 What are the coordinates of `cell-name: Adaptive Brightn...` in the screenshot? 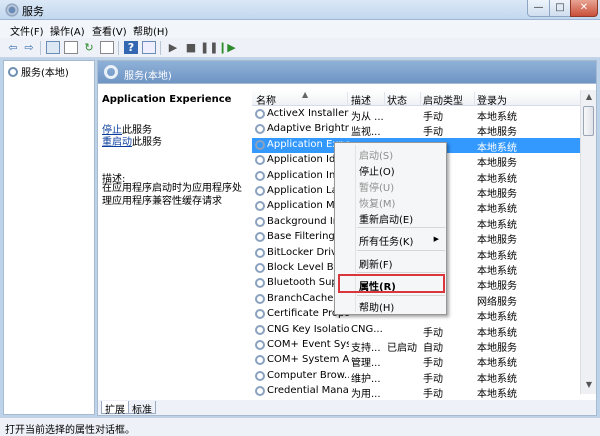 It's located at (308, 129).